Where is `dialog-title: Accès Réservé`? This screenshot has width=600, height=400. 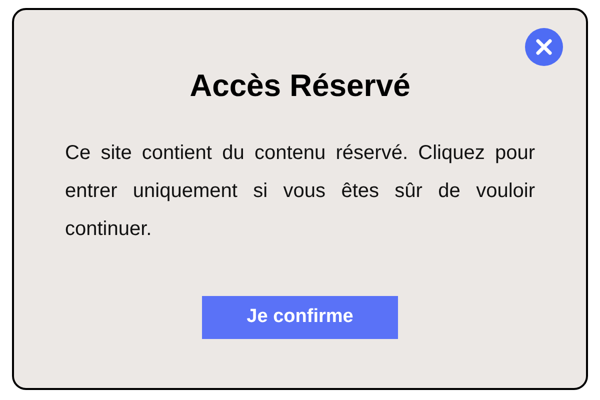 dialog-title: Accès Réservé is located at coordinates (300, 86).